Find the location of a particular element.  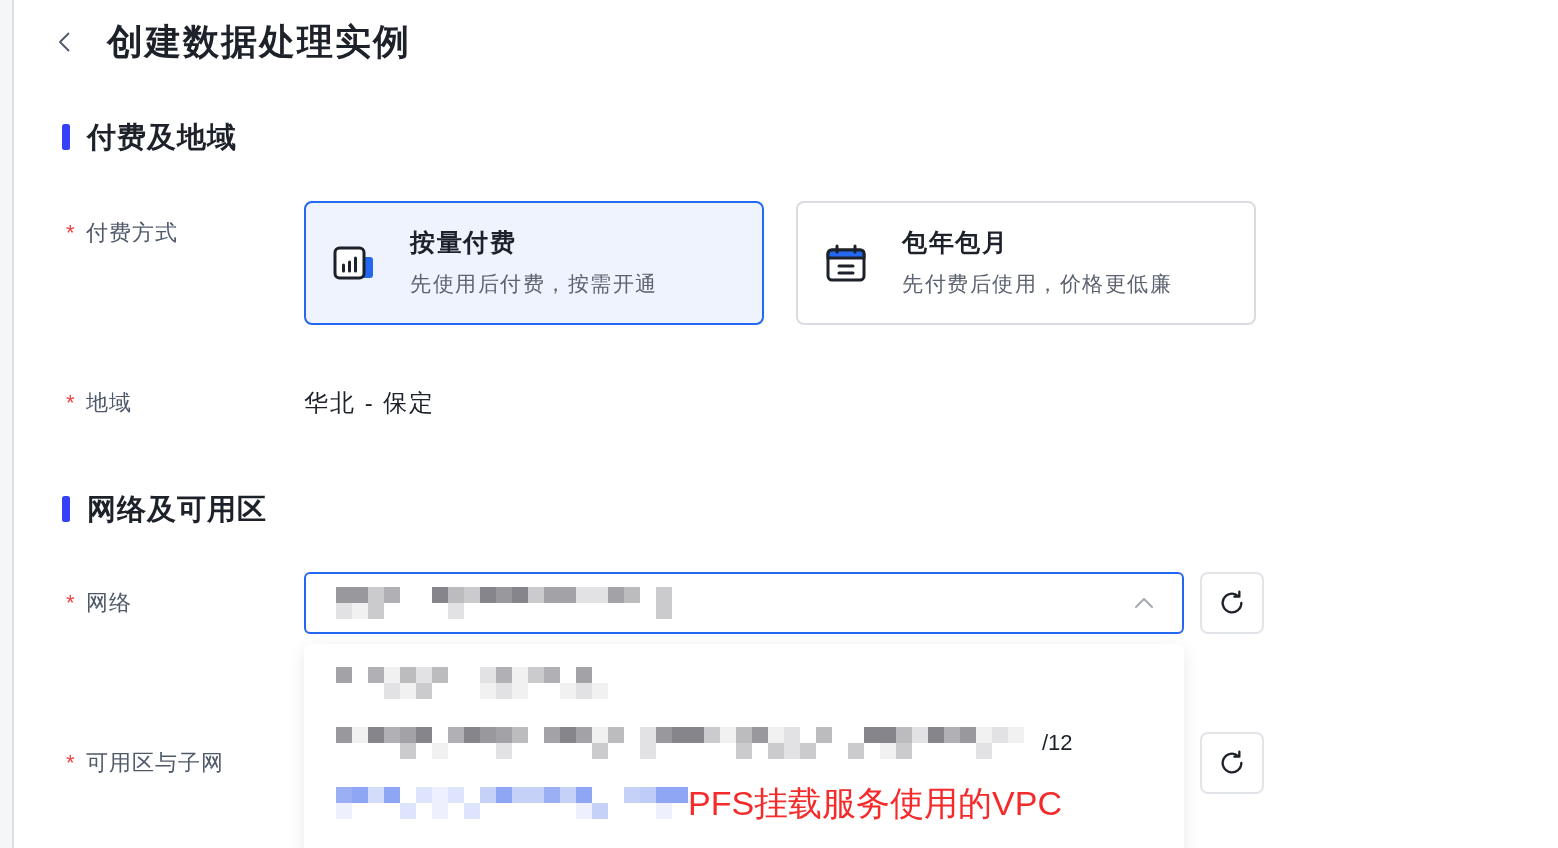

annotation-text: PFS挂载服务使用的VPC is located at coordinates (875, 803).